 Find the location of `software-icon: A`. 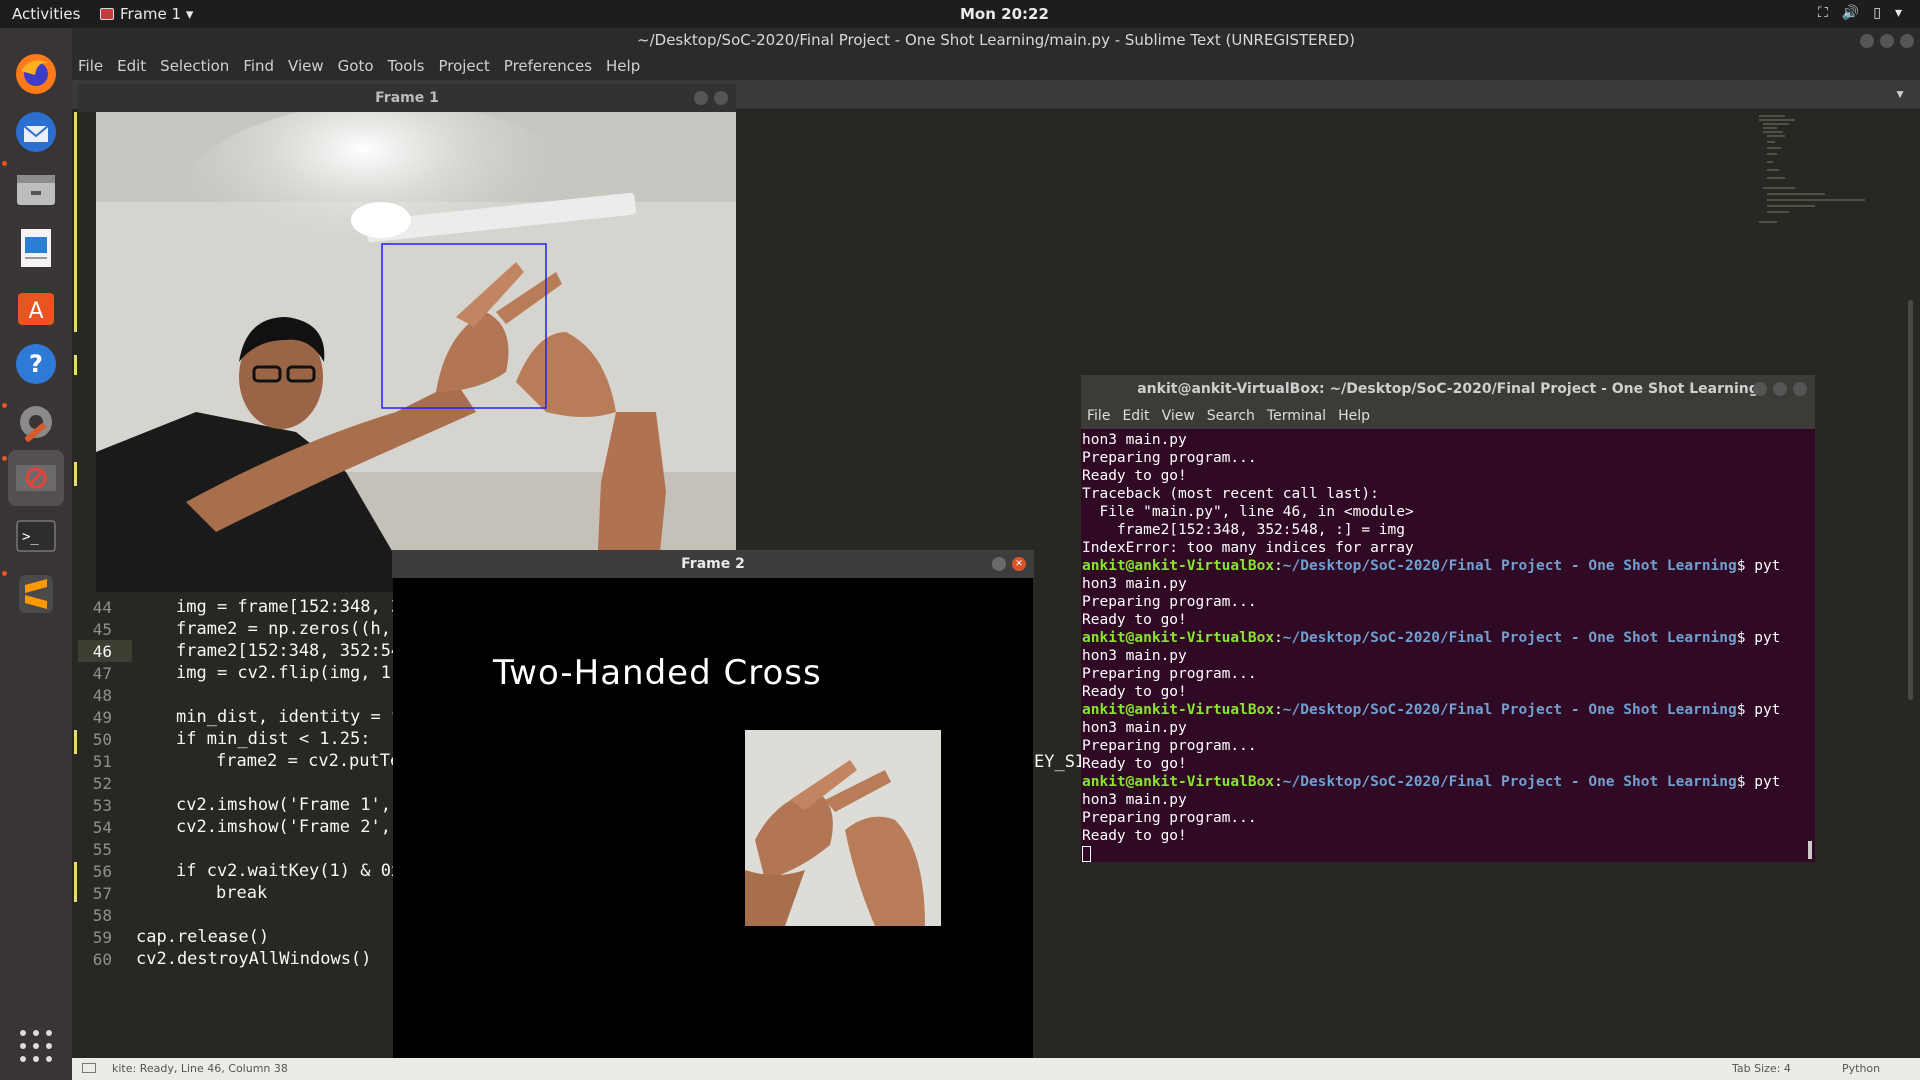

software-icon: A is located at coordinates (36, 306).